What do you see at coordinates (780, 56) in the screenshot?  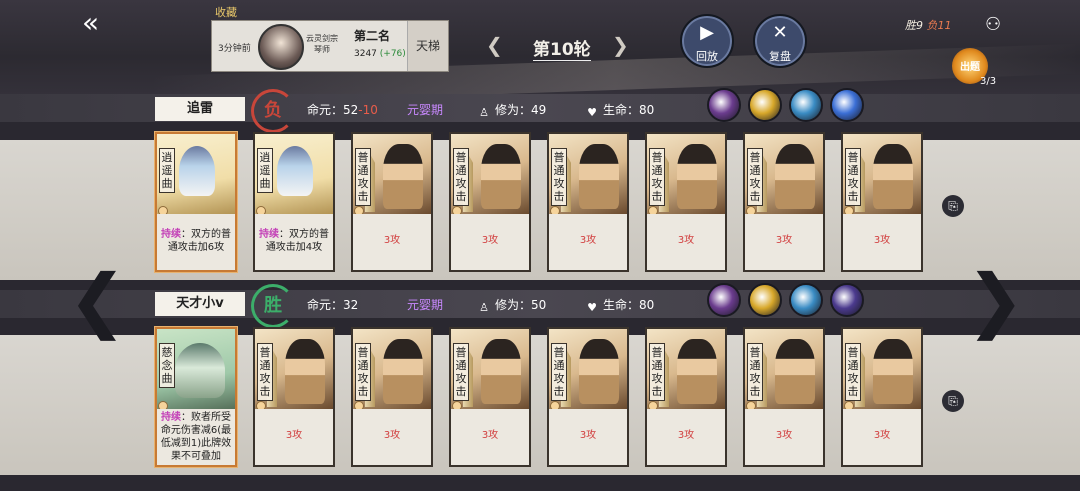 I see `review-label: 复盘` at bounding box center [780, 56].